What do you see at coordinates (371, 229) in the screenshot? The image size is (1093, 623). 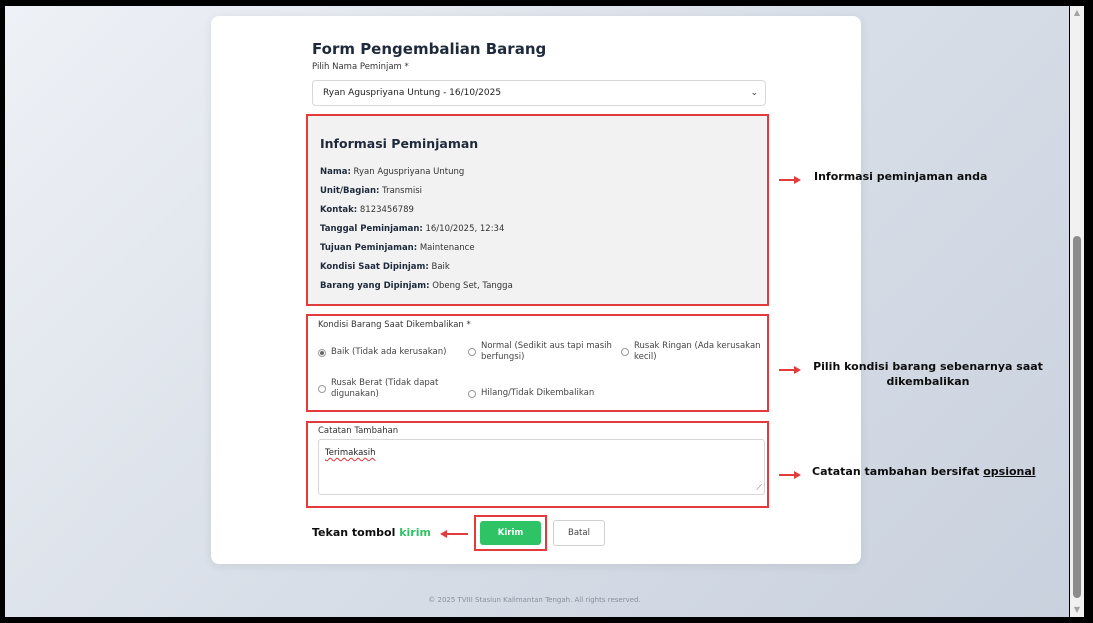 I see `info-row-label: Tanggal Peminjaman:` at bounding box center [371, 229].